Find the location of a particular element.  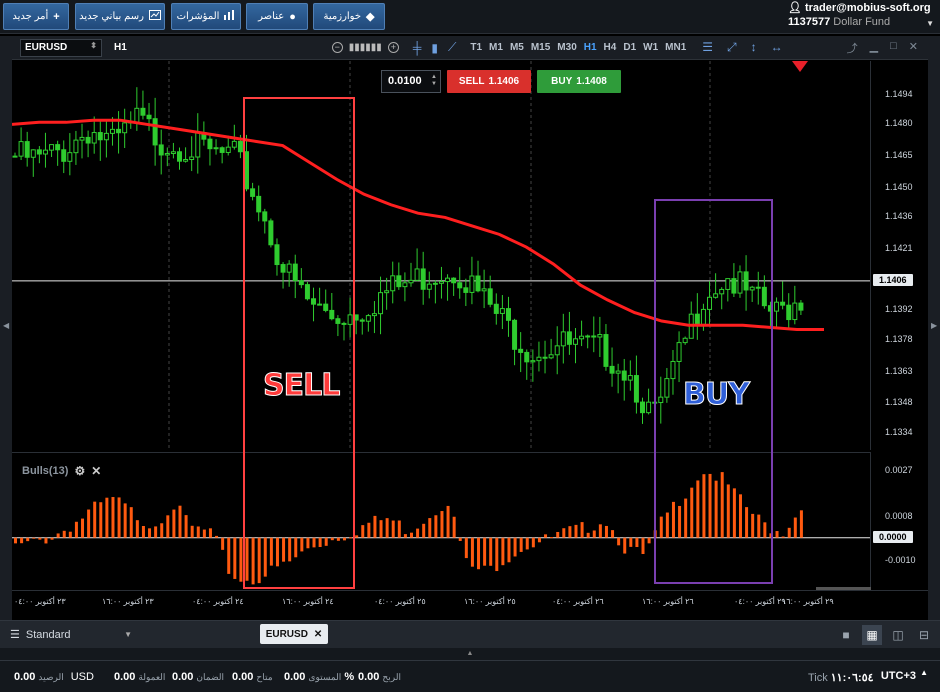

status-balance: 0.00 الرصيد USD is located at coordinates (54, 677).